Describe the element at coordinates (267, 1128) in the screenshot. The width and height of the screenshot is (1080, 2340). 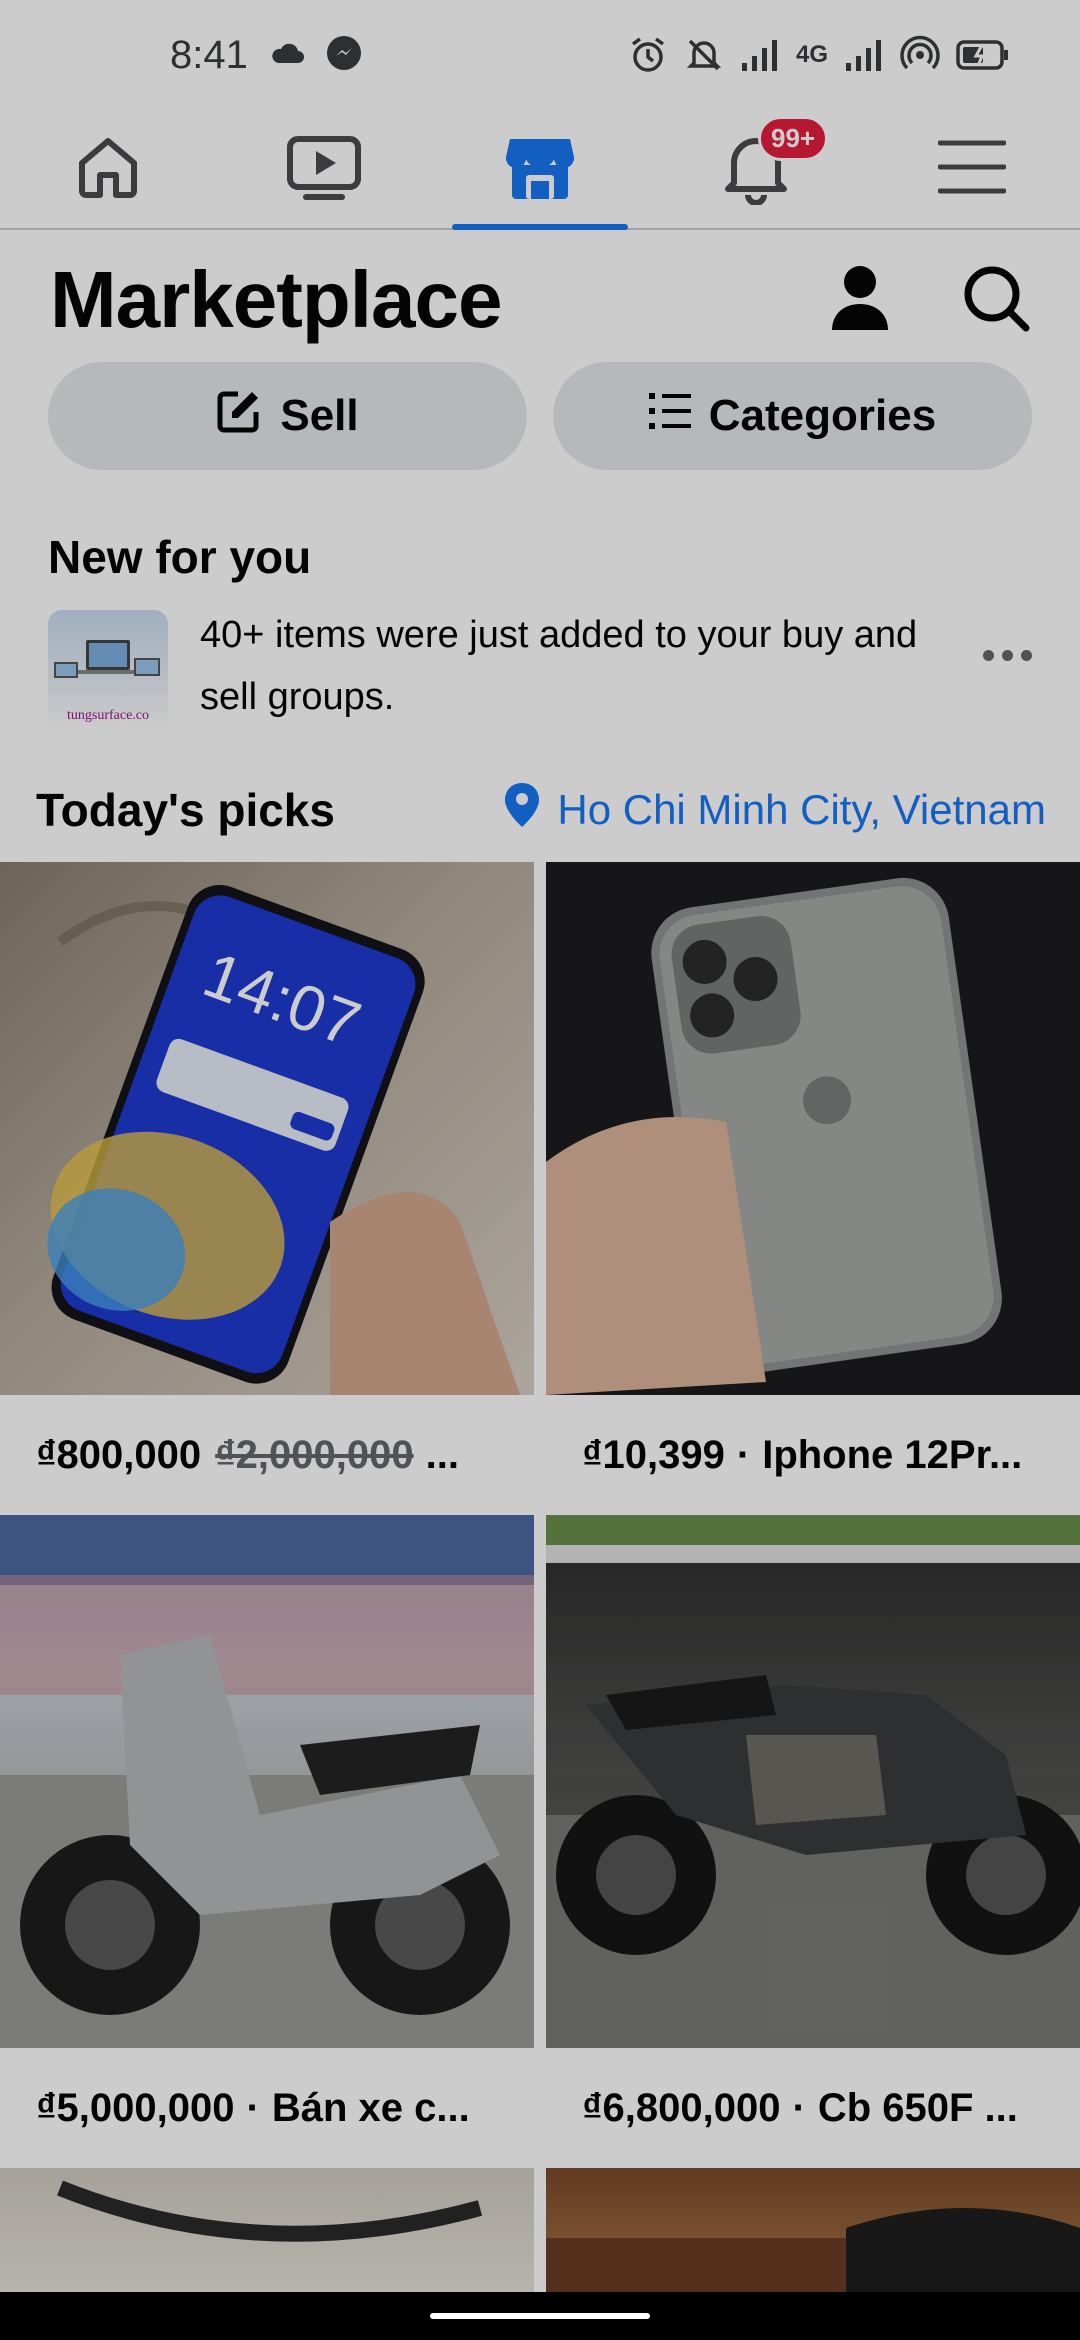
I see `listing-image: 14:07` at that location.